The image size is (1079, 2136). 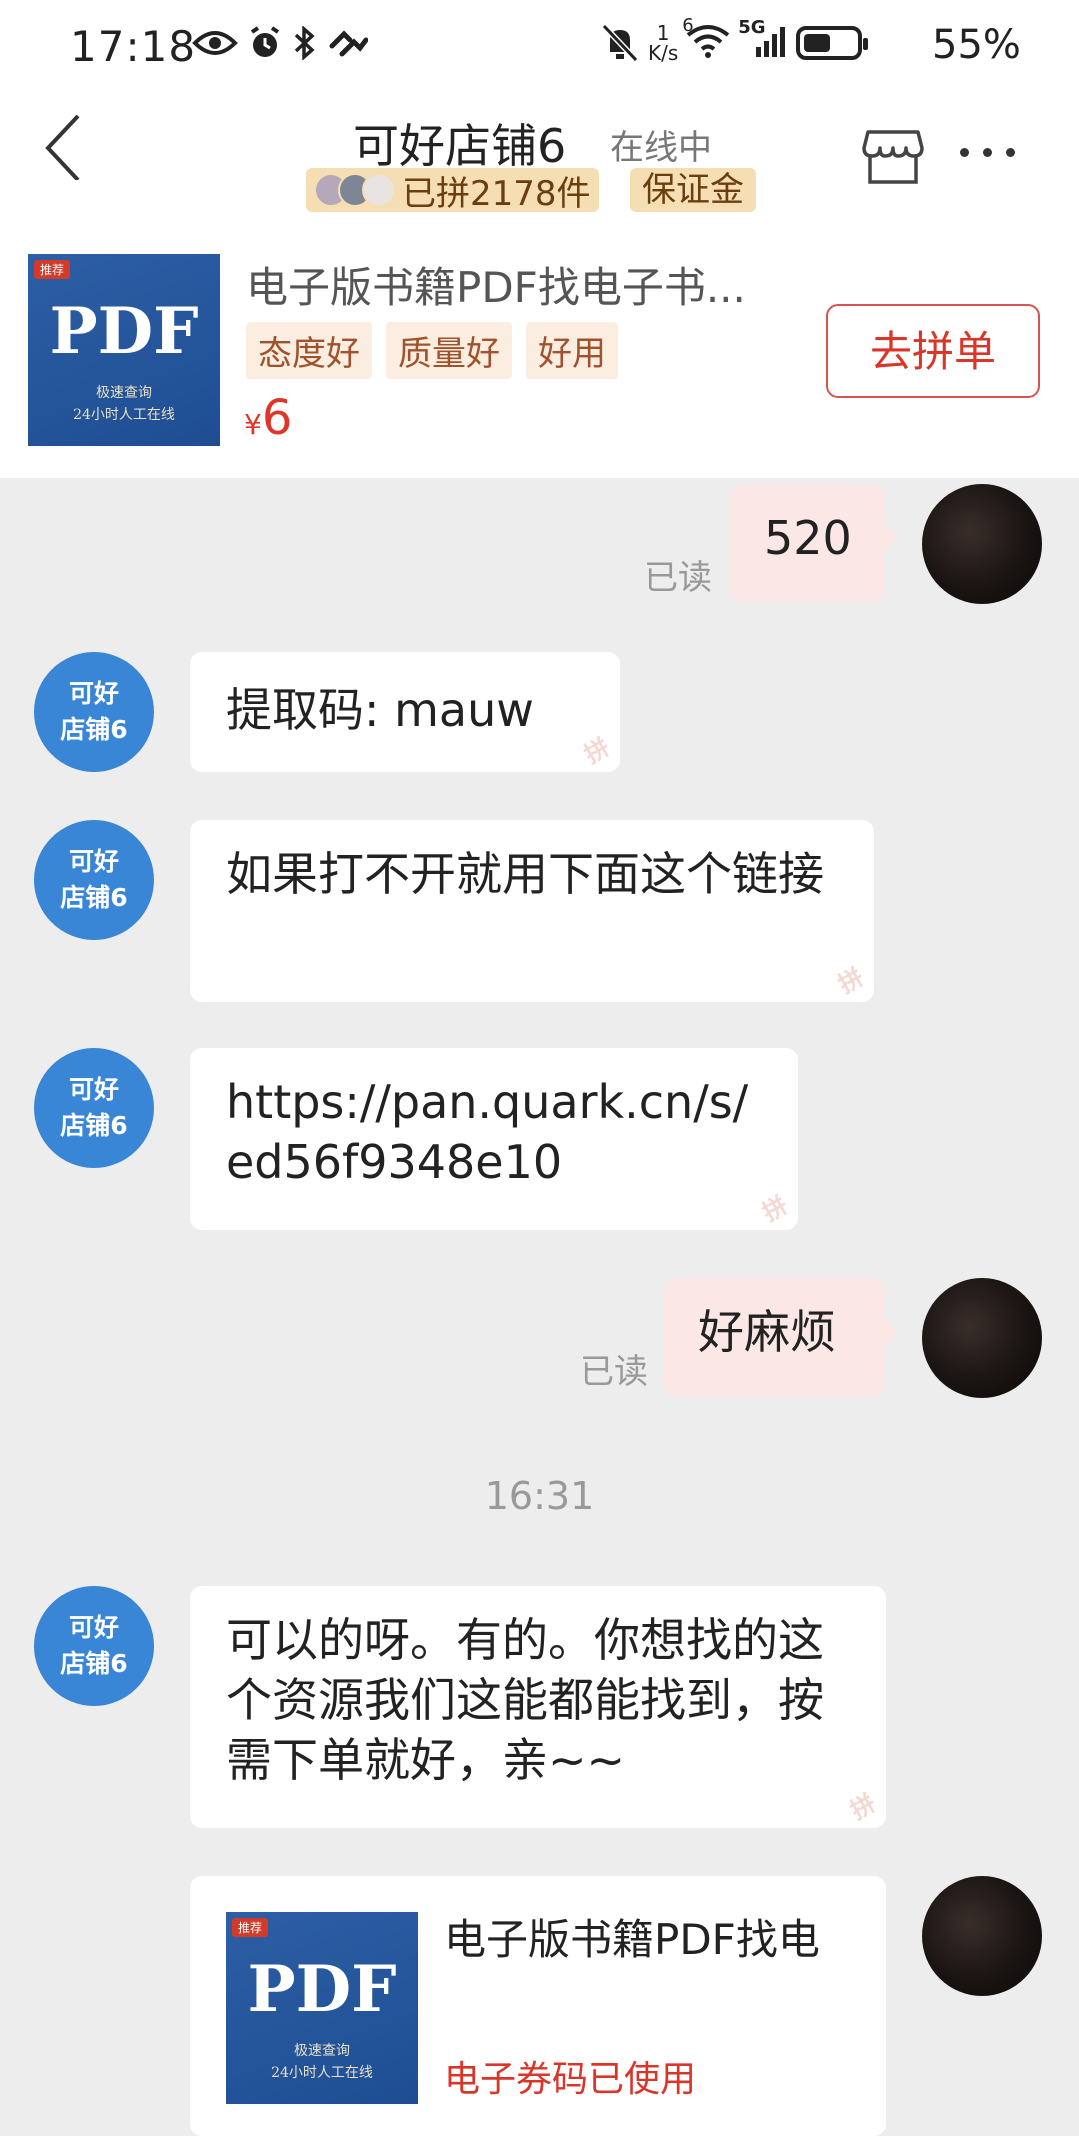 What do you see at coordinates (976, 45) in the screenshot?
I see `battery-percent: 55%` at bounding box center [976, 45].